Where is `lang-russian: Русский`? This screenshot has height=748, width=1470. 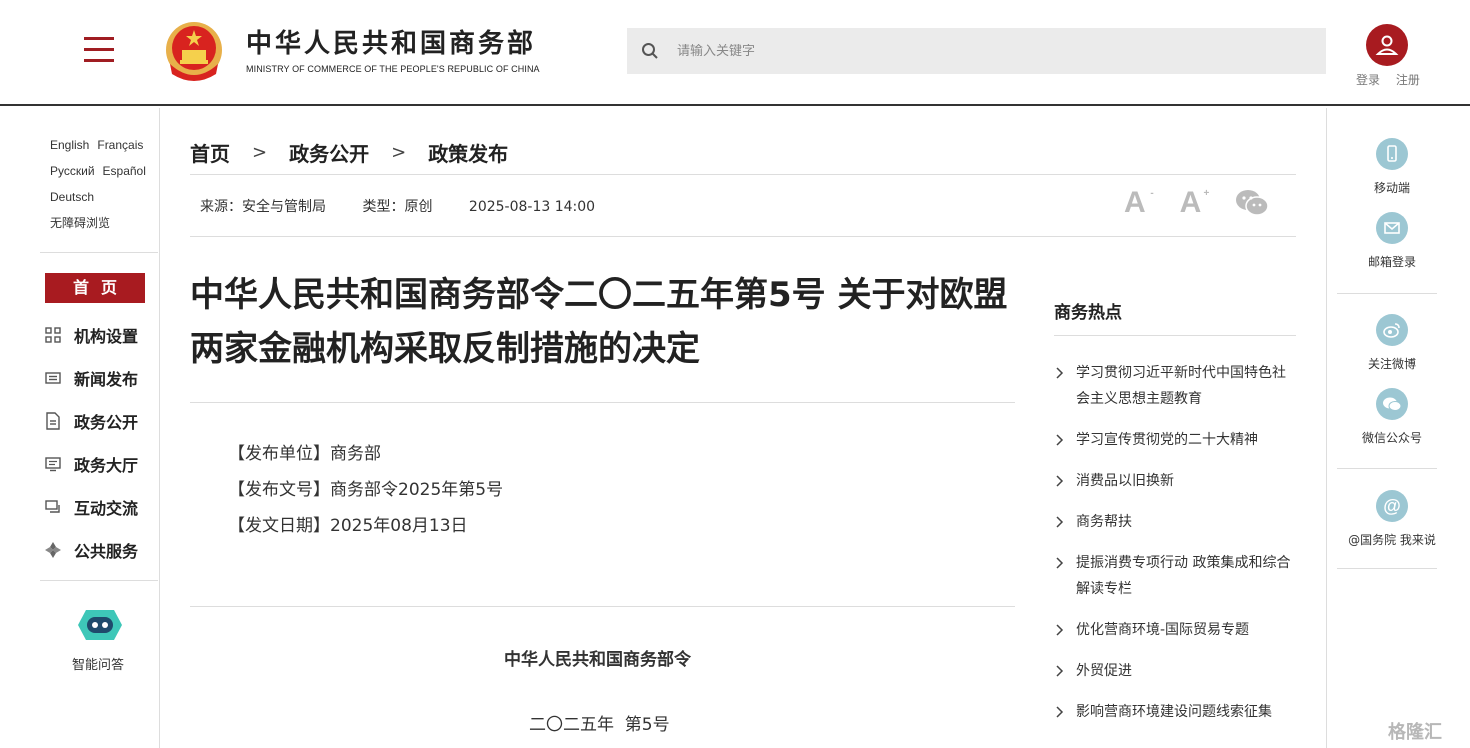
lang-russian: Русский is located at coordinates (72, 171).